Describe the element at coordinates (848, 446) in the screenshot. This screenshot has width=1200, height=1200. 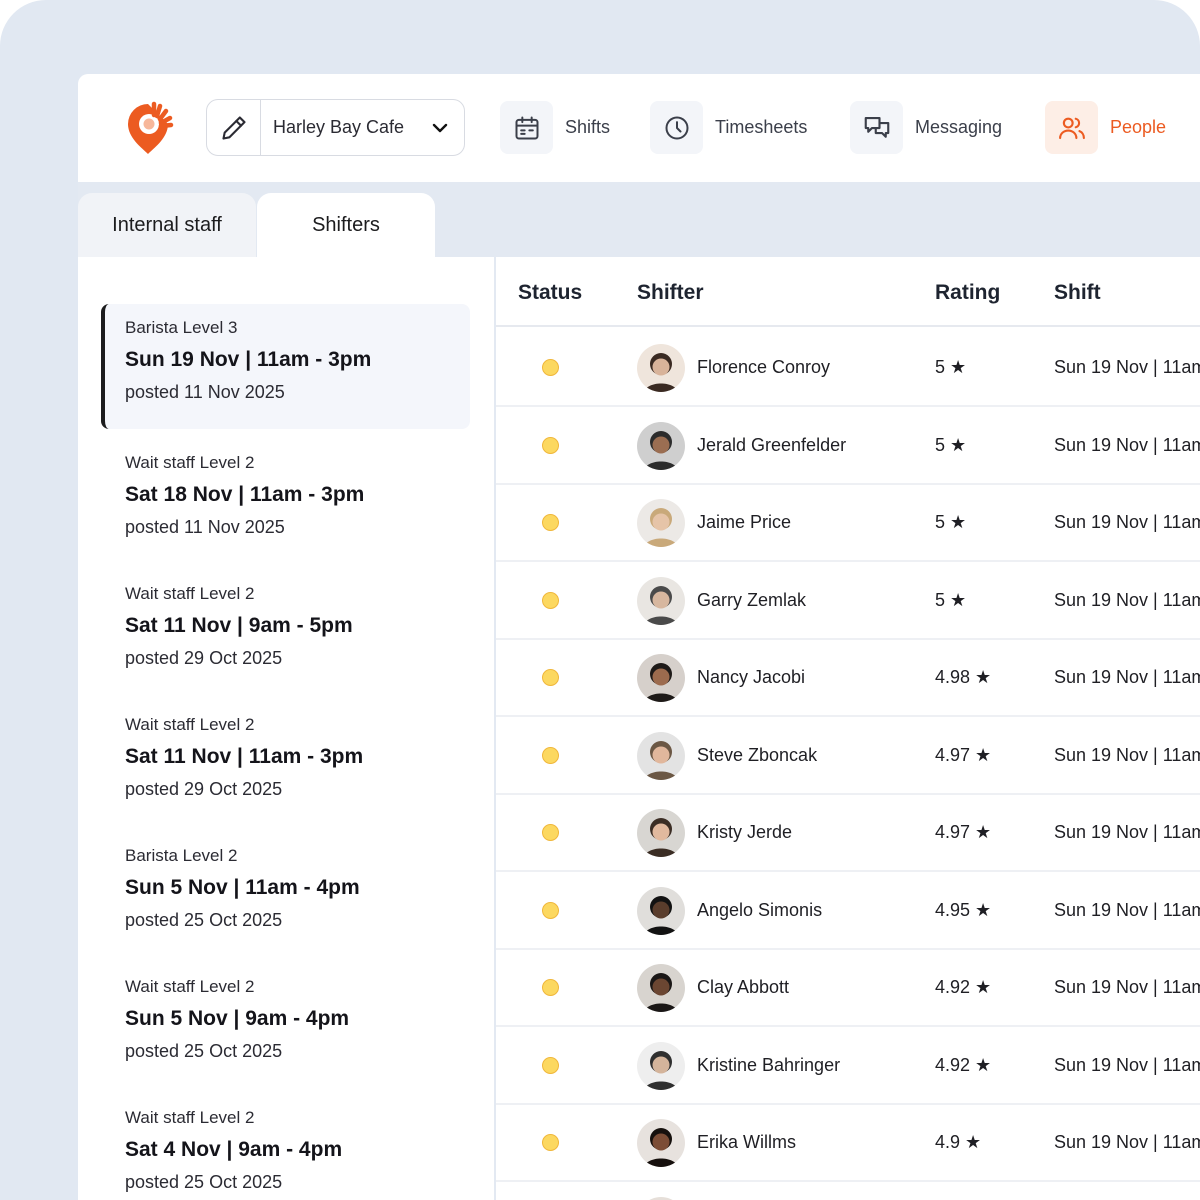
I see `table-row: Jerald Greenfelder 5 ★ Sun 19 Nov | 11am` at that location.